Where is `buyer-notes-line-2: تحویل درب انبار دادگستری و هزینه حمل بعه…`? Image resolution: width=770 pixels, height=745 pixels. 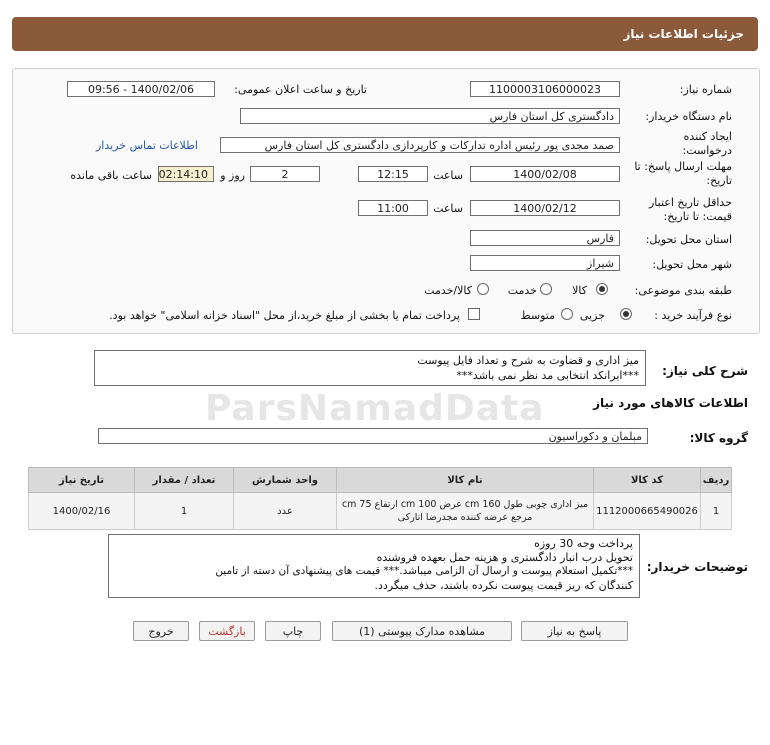
buyer-notes-line-2: تحویل درب انبار دادگستری و هزینه حمل بعه… is located at coordinates (504, 557).